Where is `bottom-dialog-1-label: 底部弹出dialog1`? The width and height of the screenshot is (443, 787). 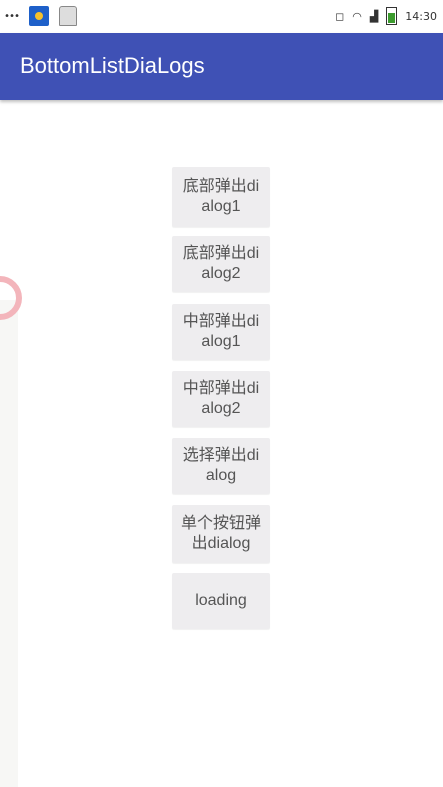
bottom-dialog-1-label: 底部弹出dialog1 is located at coordinates (221, 196).